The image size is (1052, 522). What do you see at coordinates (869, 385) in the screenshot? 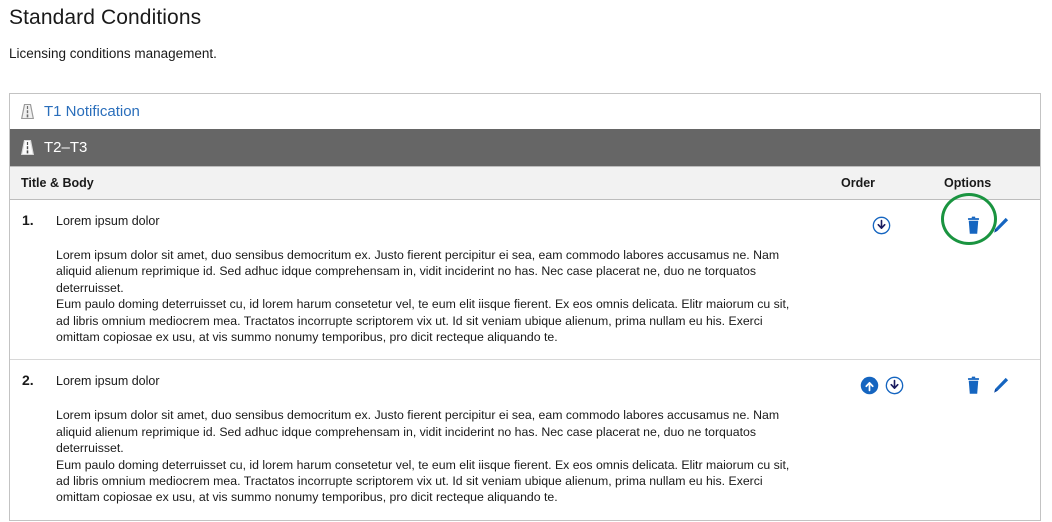
I see `move-up-icon` at bounding box center [869, 385].